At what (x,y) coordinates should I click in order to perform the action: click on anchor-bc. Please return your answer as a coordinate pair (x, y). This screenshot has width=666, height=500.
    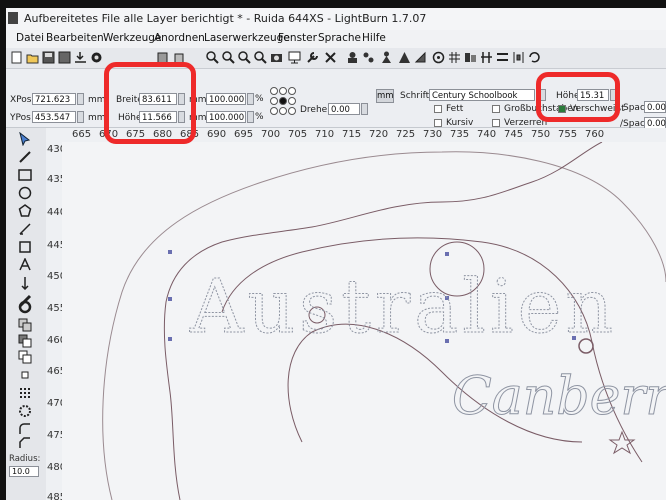
    Looking at the image, I should click on (283, 111).